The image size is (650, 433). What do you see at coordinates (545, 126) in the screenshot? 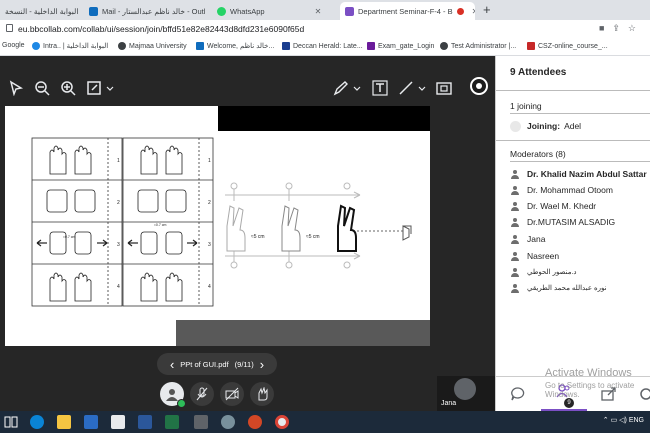
I see `joining-row: Joining: Adel` at bounding box center [545, 126].